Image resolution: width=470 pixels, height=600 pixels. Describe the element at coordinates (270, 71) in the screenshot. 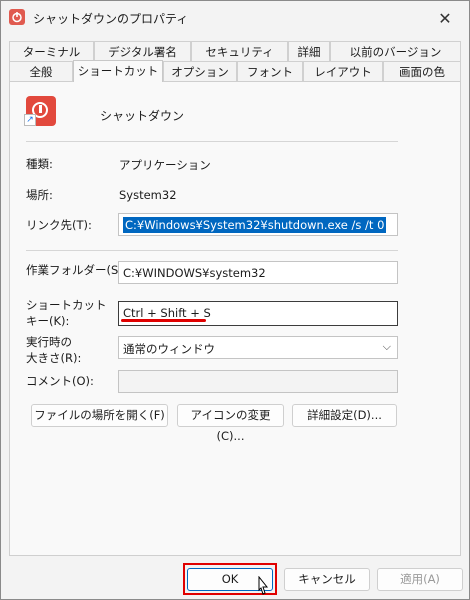

I see `tab-font: フォント` at that location.